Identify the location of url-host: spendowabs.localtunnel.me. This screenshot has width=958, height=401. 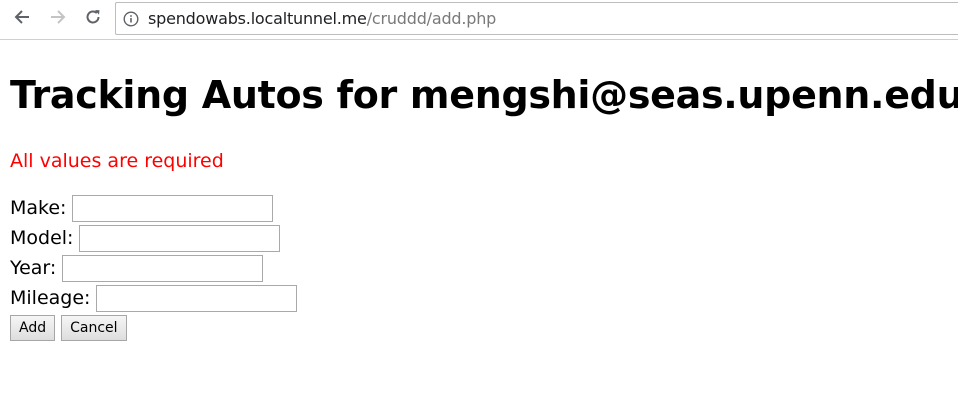
(257, 18).